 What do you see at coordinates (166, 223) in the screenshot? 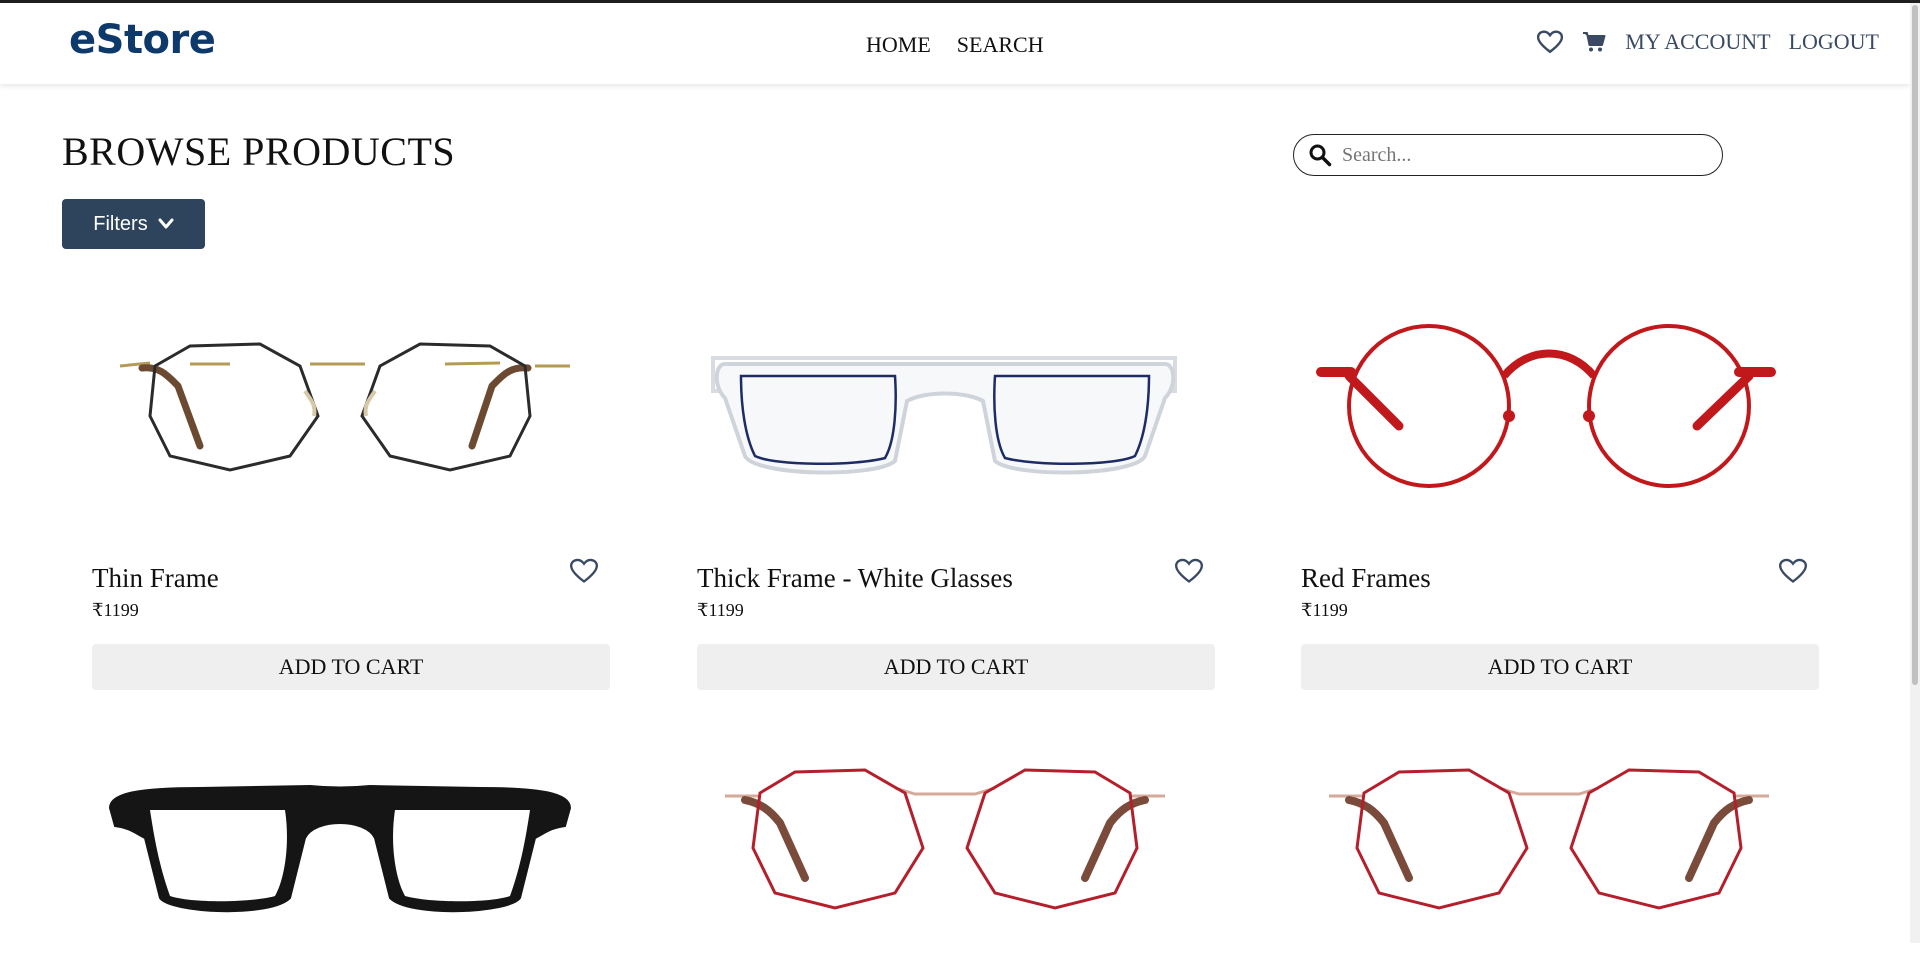
I see `chevron-down-icon` at bounding box center [166, 223].